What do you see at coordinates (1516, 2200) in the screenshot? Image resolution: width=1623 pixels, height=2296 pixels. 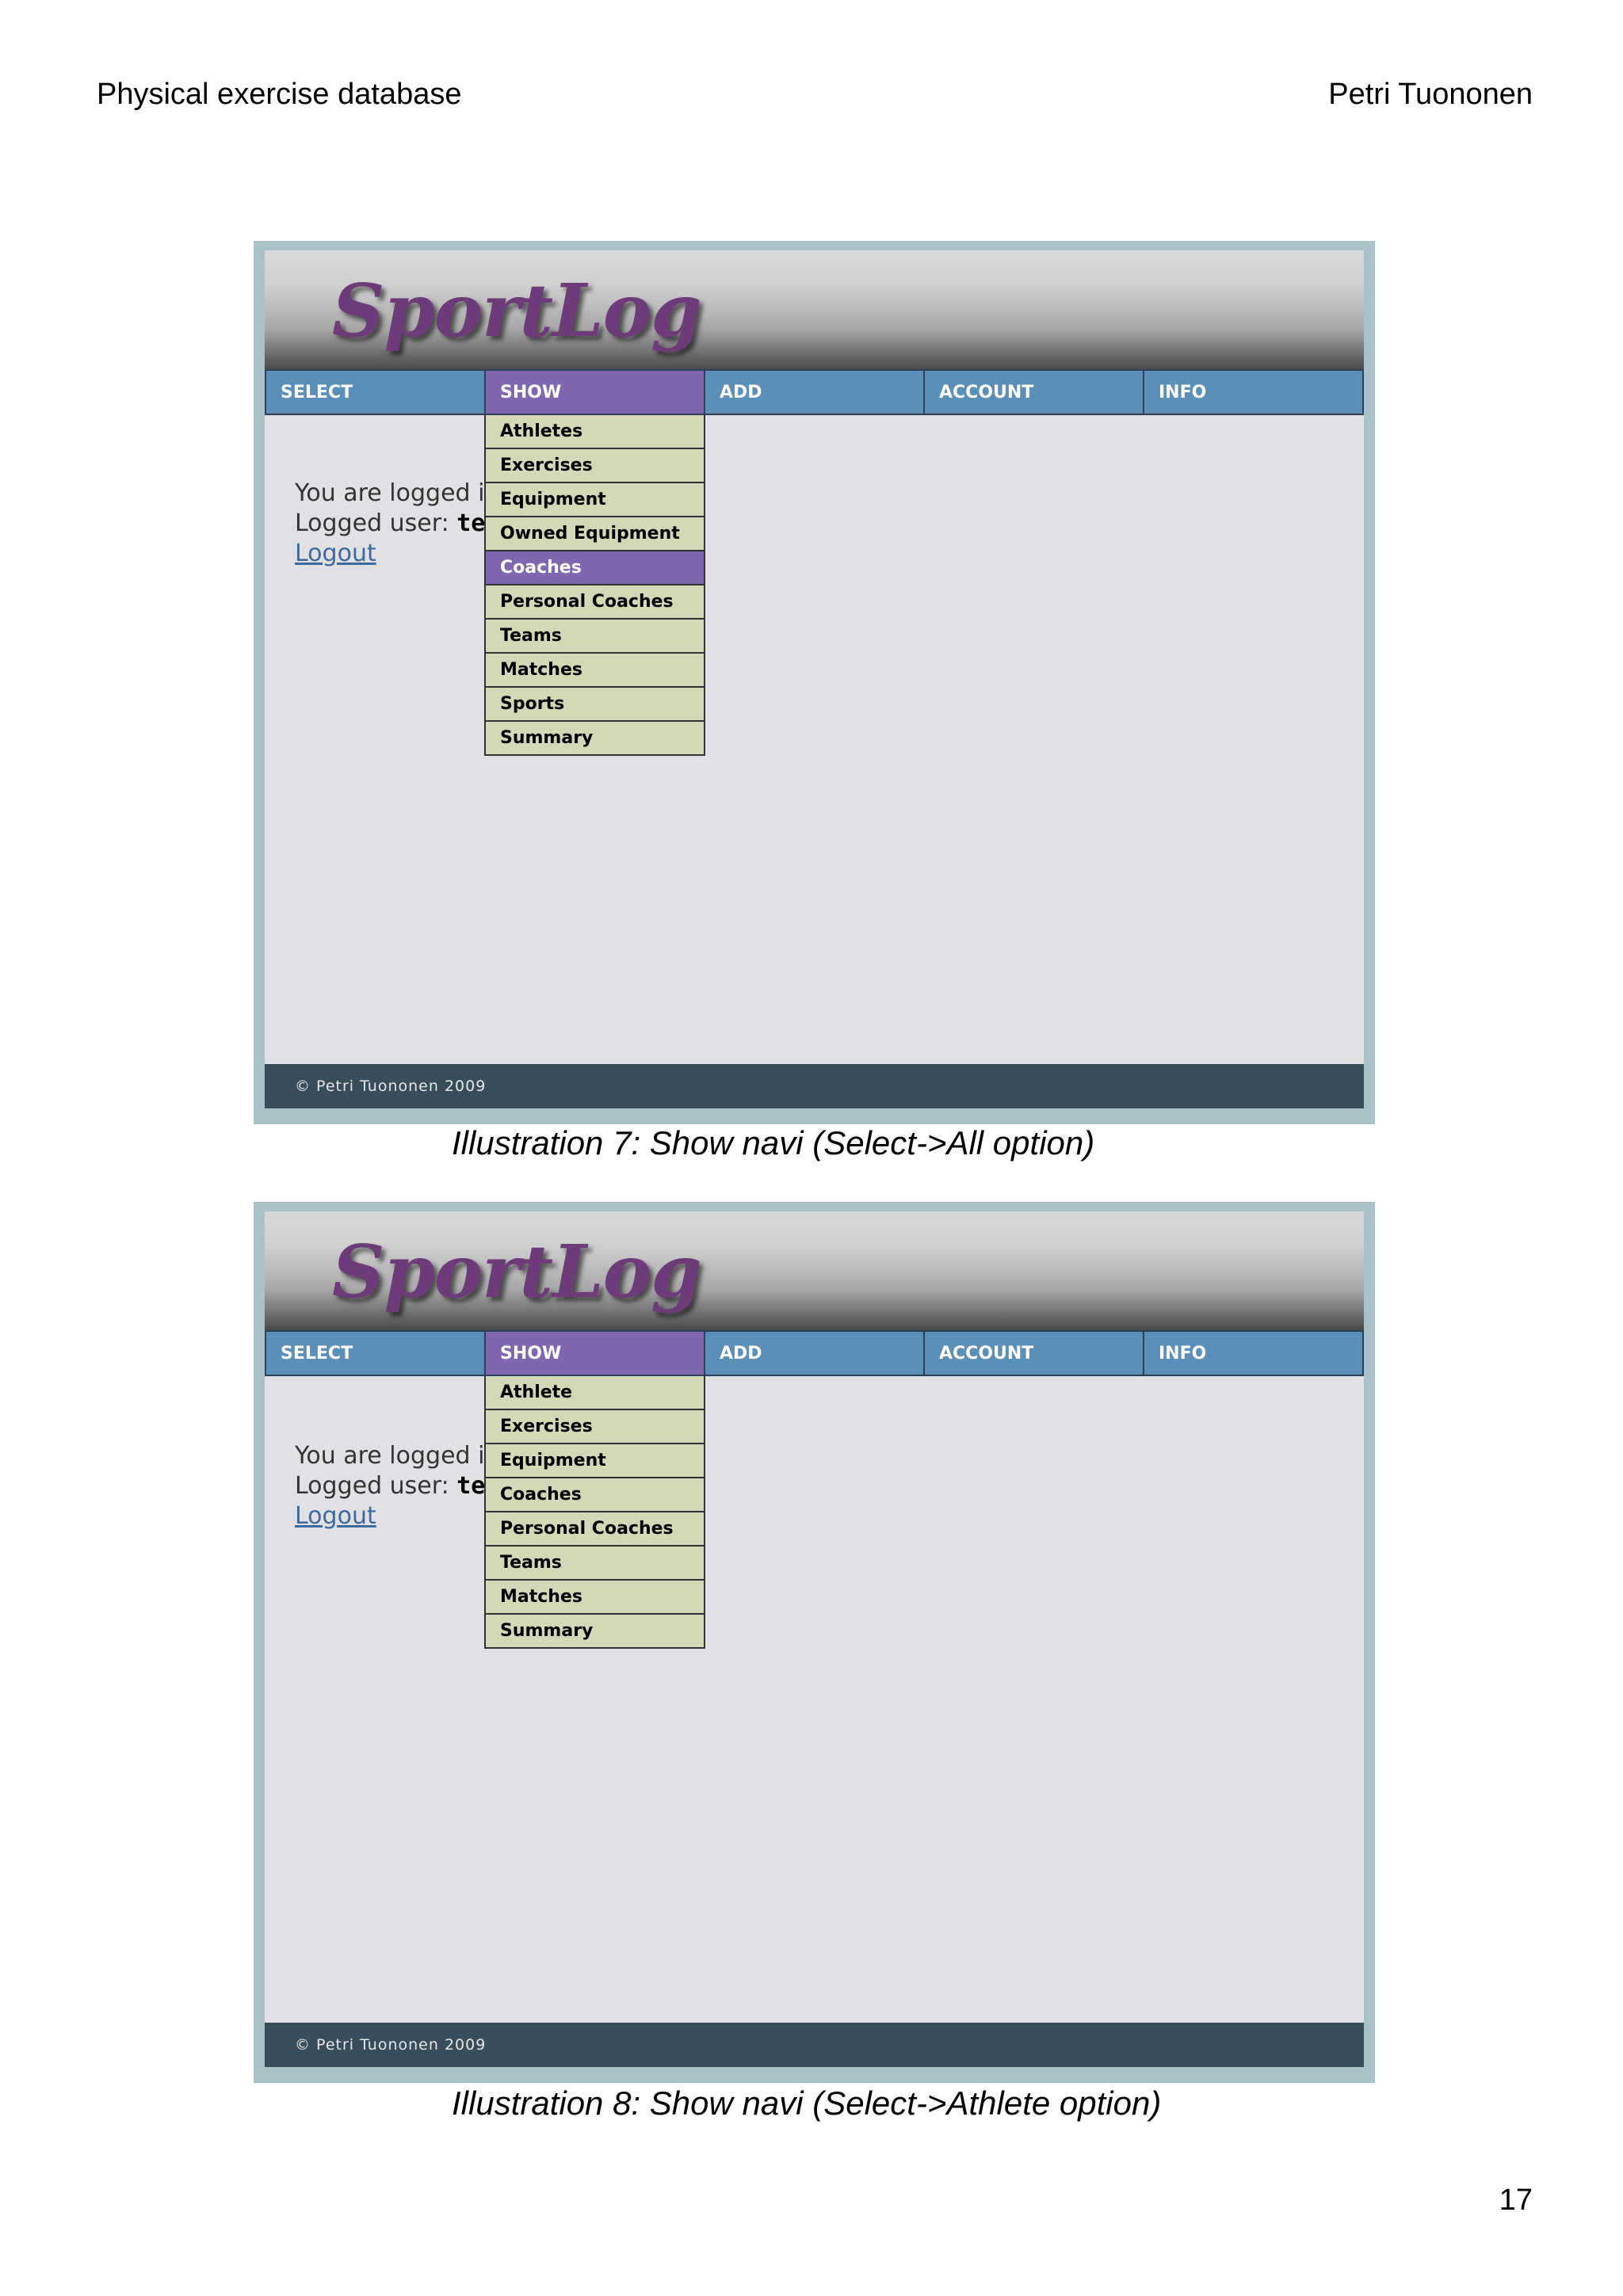 I see `page-number: 17` at bounding box center [1516, 2200].